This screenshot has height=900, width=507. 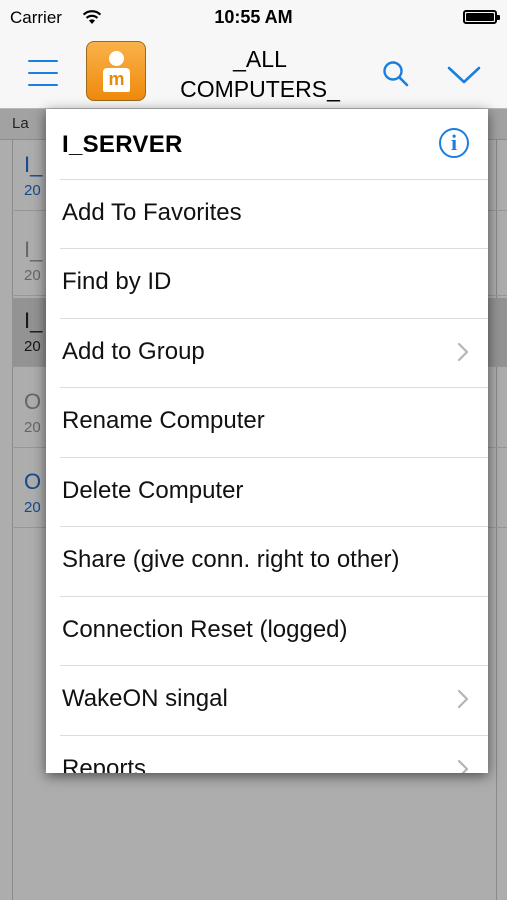 I want to click on info-icon: i, so click(x=454, y=143).